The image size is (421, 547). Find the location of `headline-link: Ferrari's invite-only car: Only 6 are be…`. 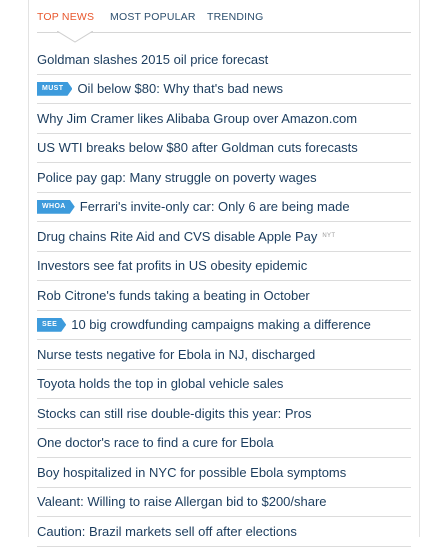

headline-link: Ferrari's invite-only car: Only 6 are be… is located at coordinates (215, 206).